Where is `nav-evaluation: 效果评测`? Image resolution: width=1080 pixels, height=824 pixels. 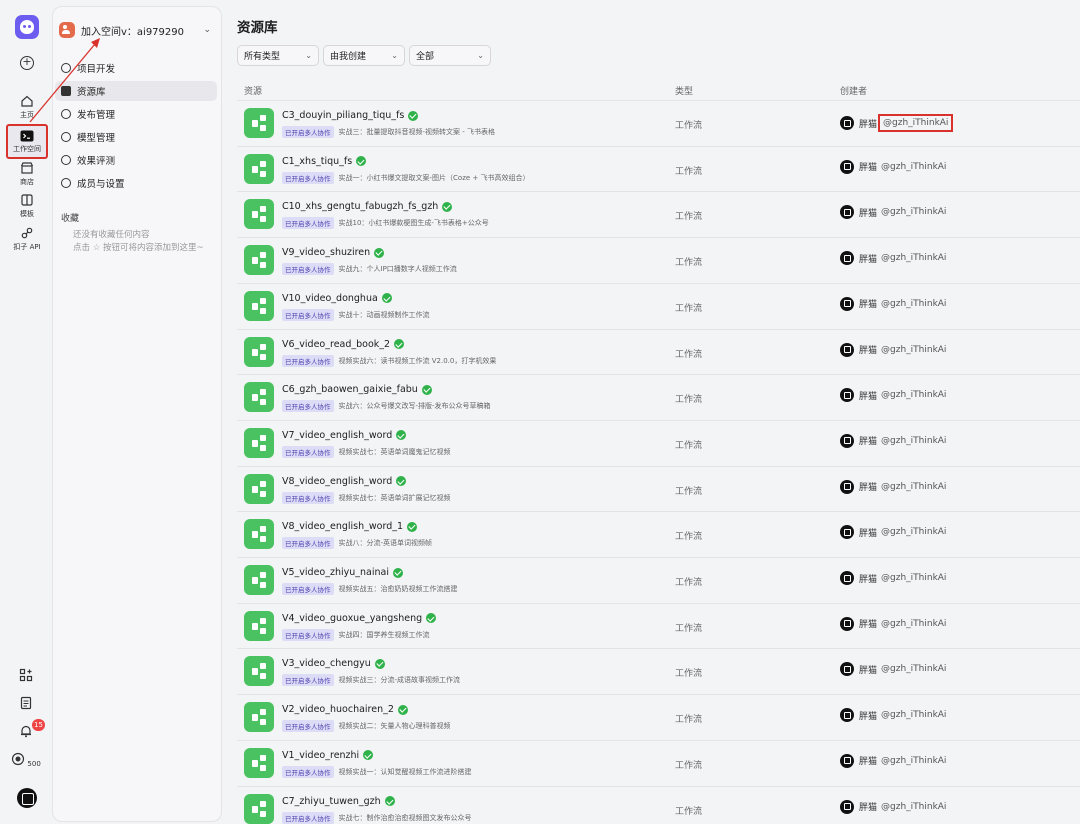
nav-evaluation: 效果评测 is located at coordinates (136, 160).